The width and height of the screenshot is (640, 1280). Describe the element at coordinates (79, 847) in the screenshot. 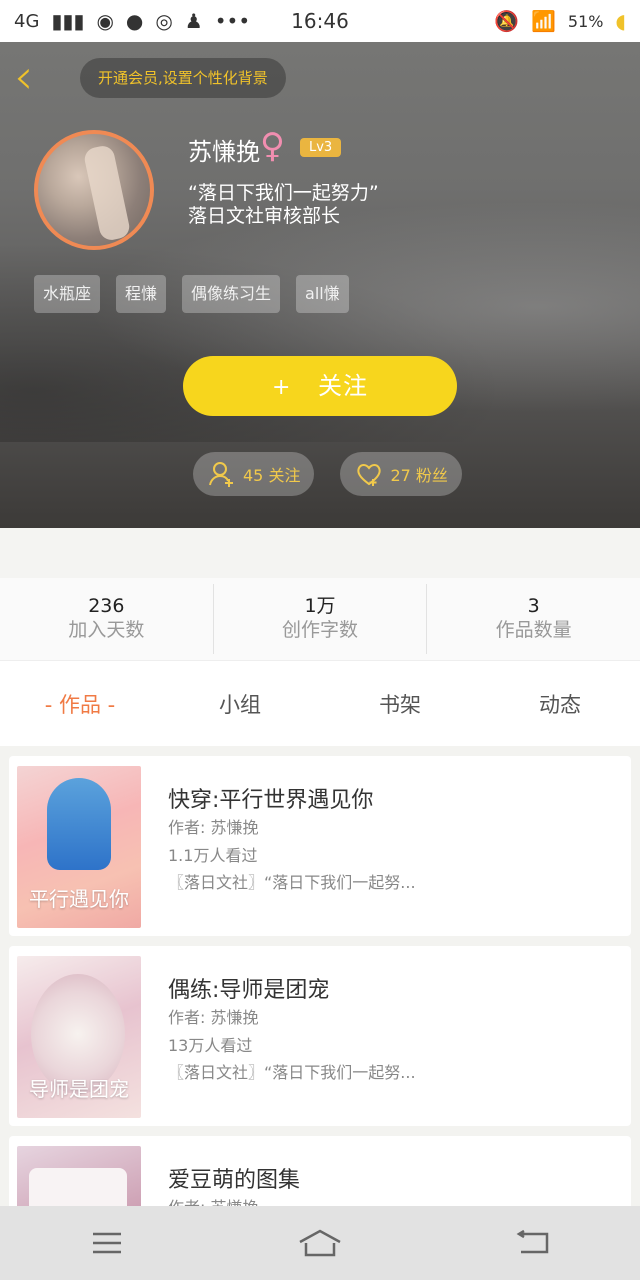

I see `book-cover: 平行遇见你` at that location.